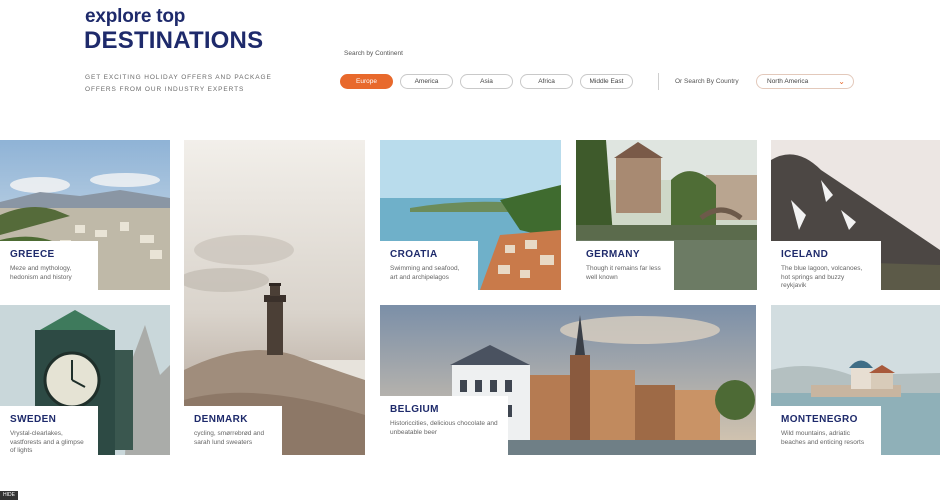  What do you see at coordinates (658, 81) in the screenshot?
I see `divider` at bounding box center [658, 81].